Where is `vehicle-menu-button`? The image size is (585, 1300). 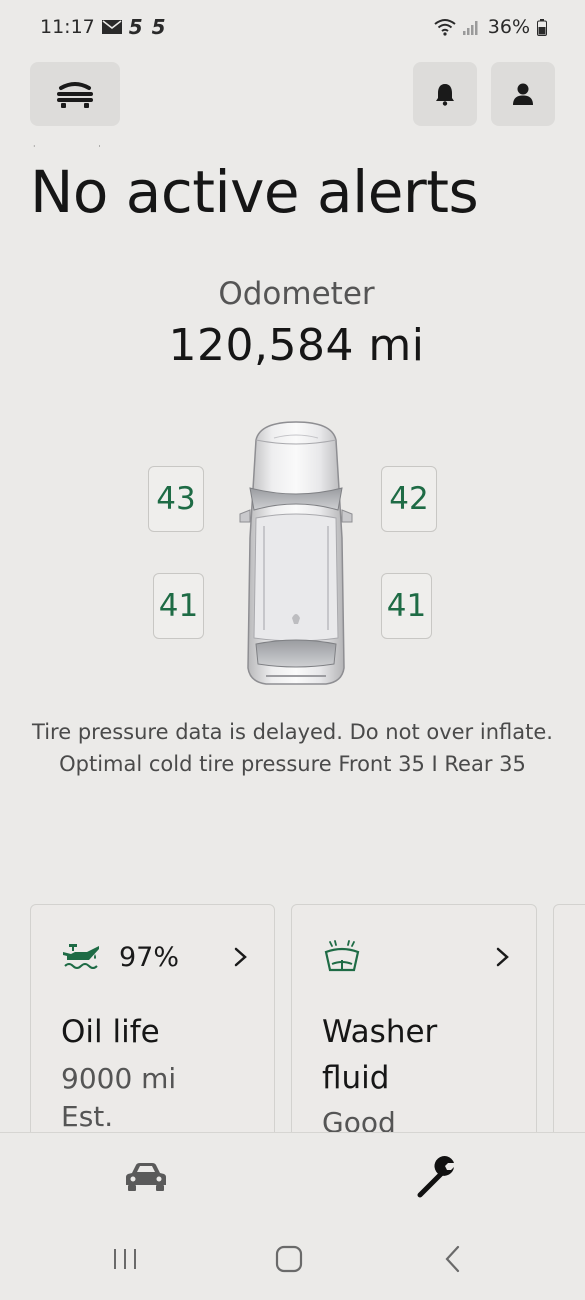
vehicle-menu-button is located at coordinates (75, 94).